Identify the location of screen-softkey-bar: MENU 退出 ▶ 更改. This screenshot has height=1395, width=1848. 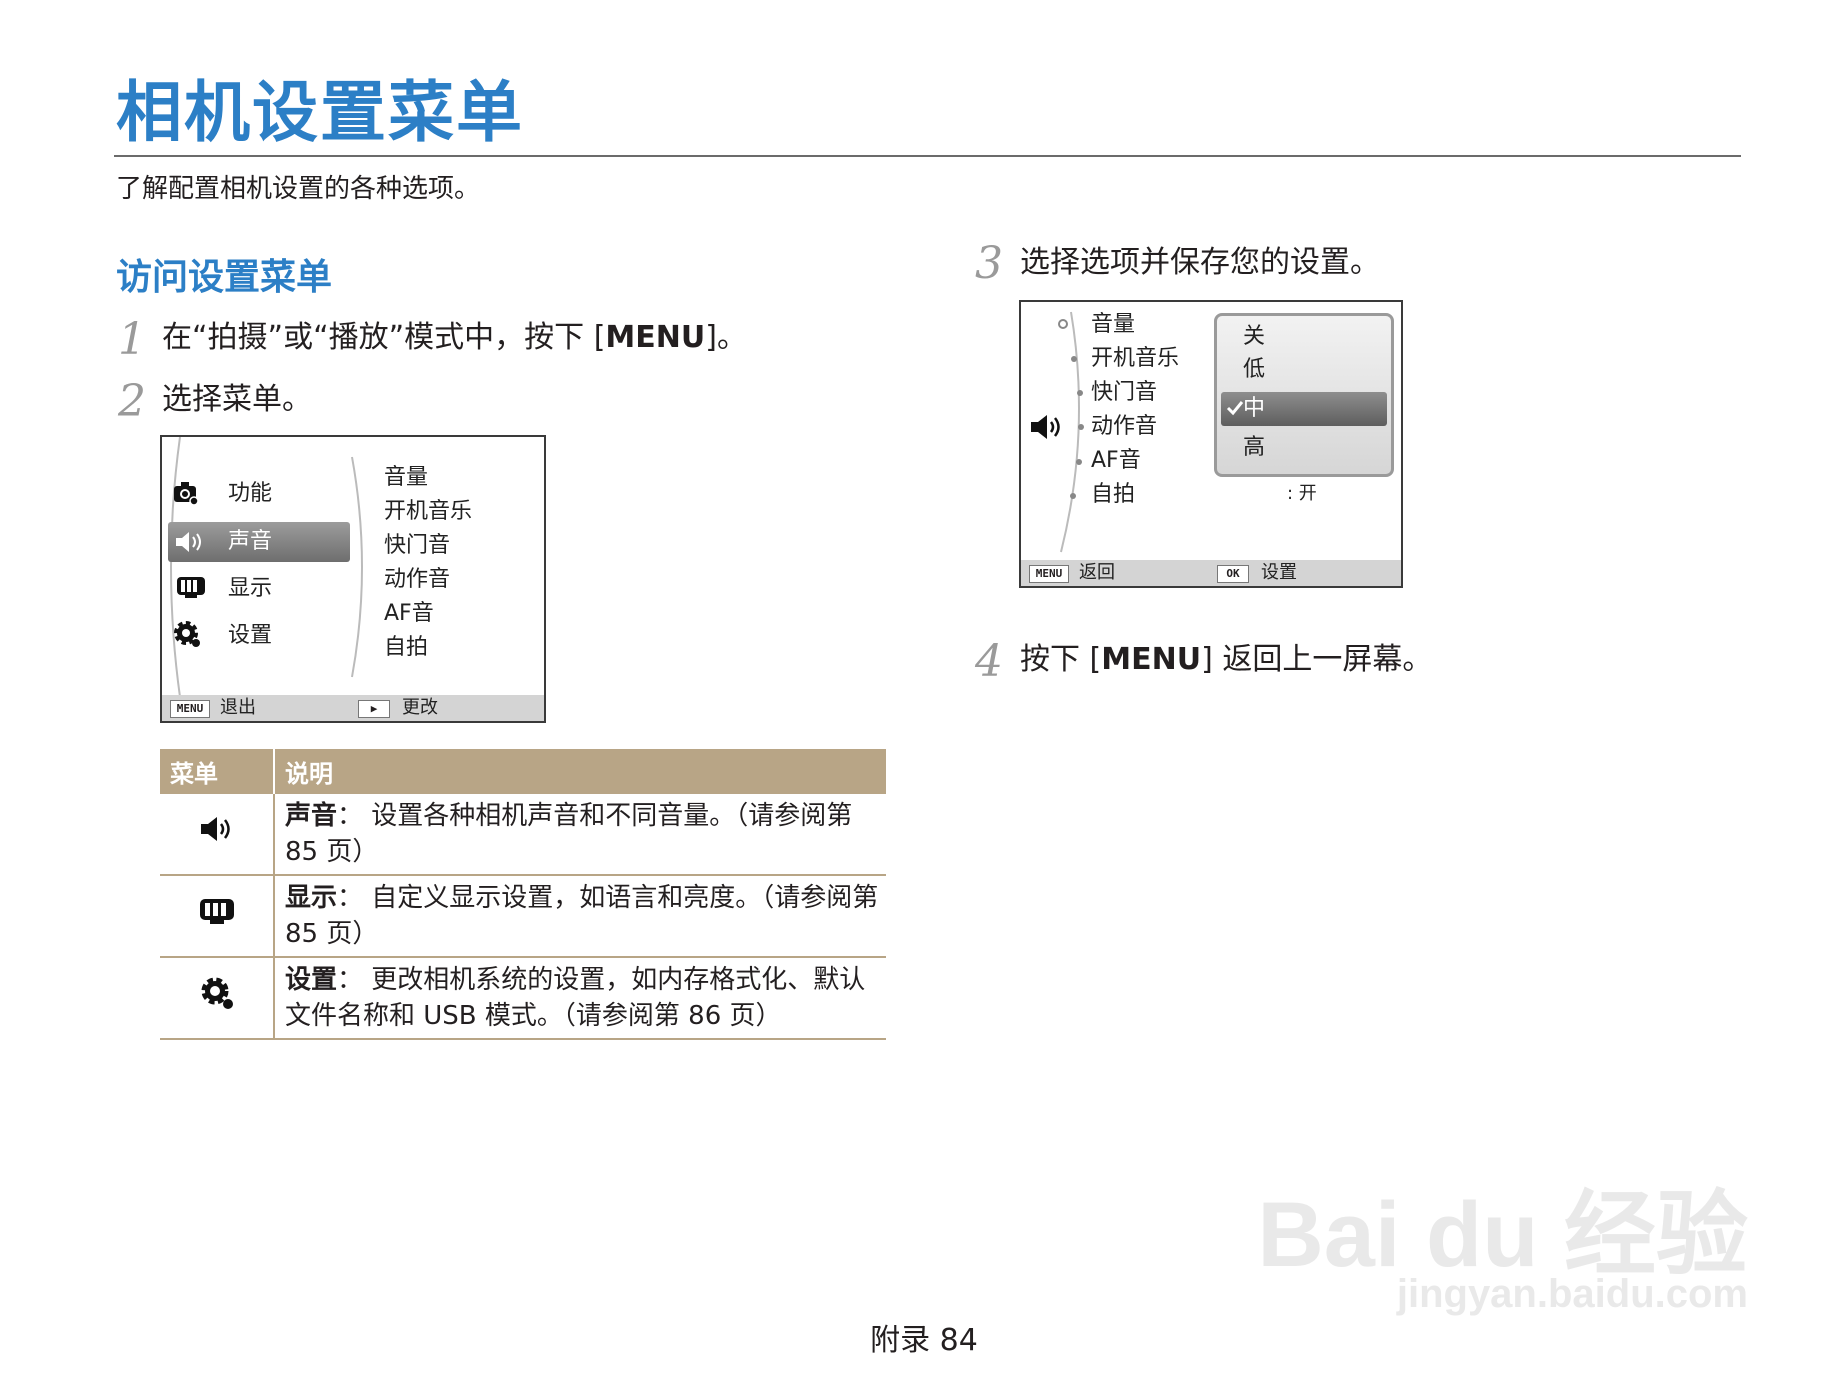
(353, 708).